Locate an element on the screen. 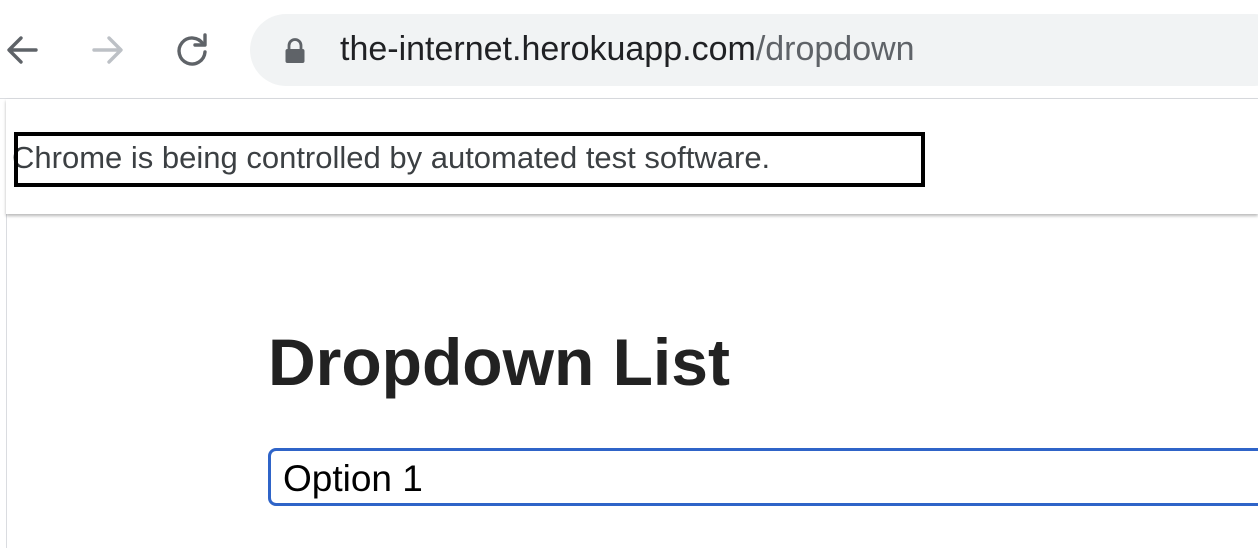  forward-button is located at coordinates (108, 50).